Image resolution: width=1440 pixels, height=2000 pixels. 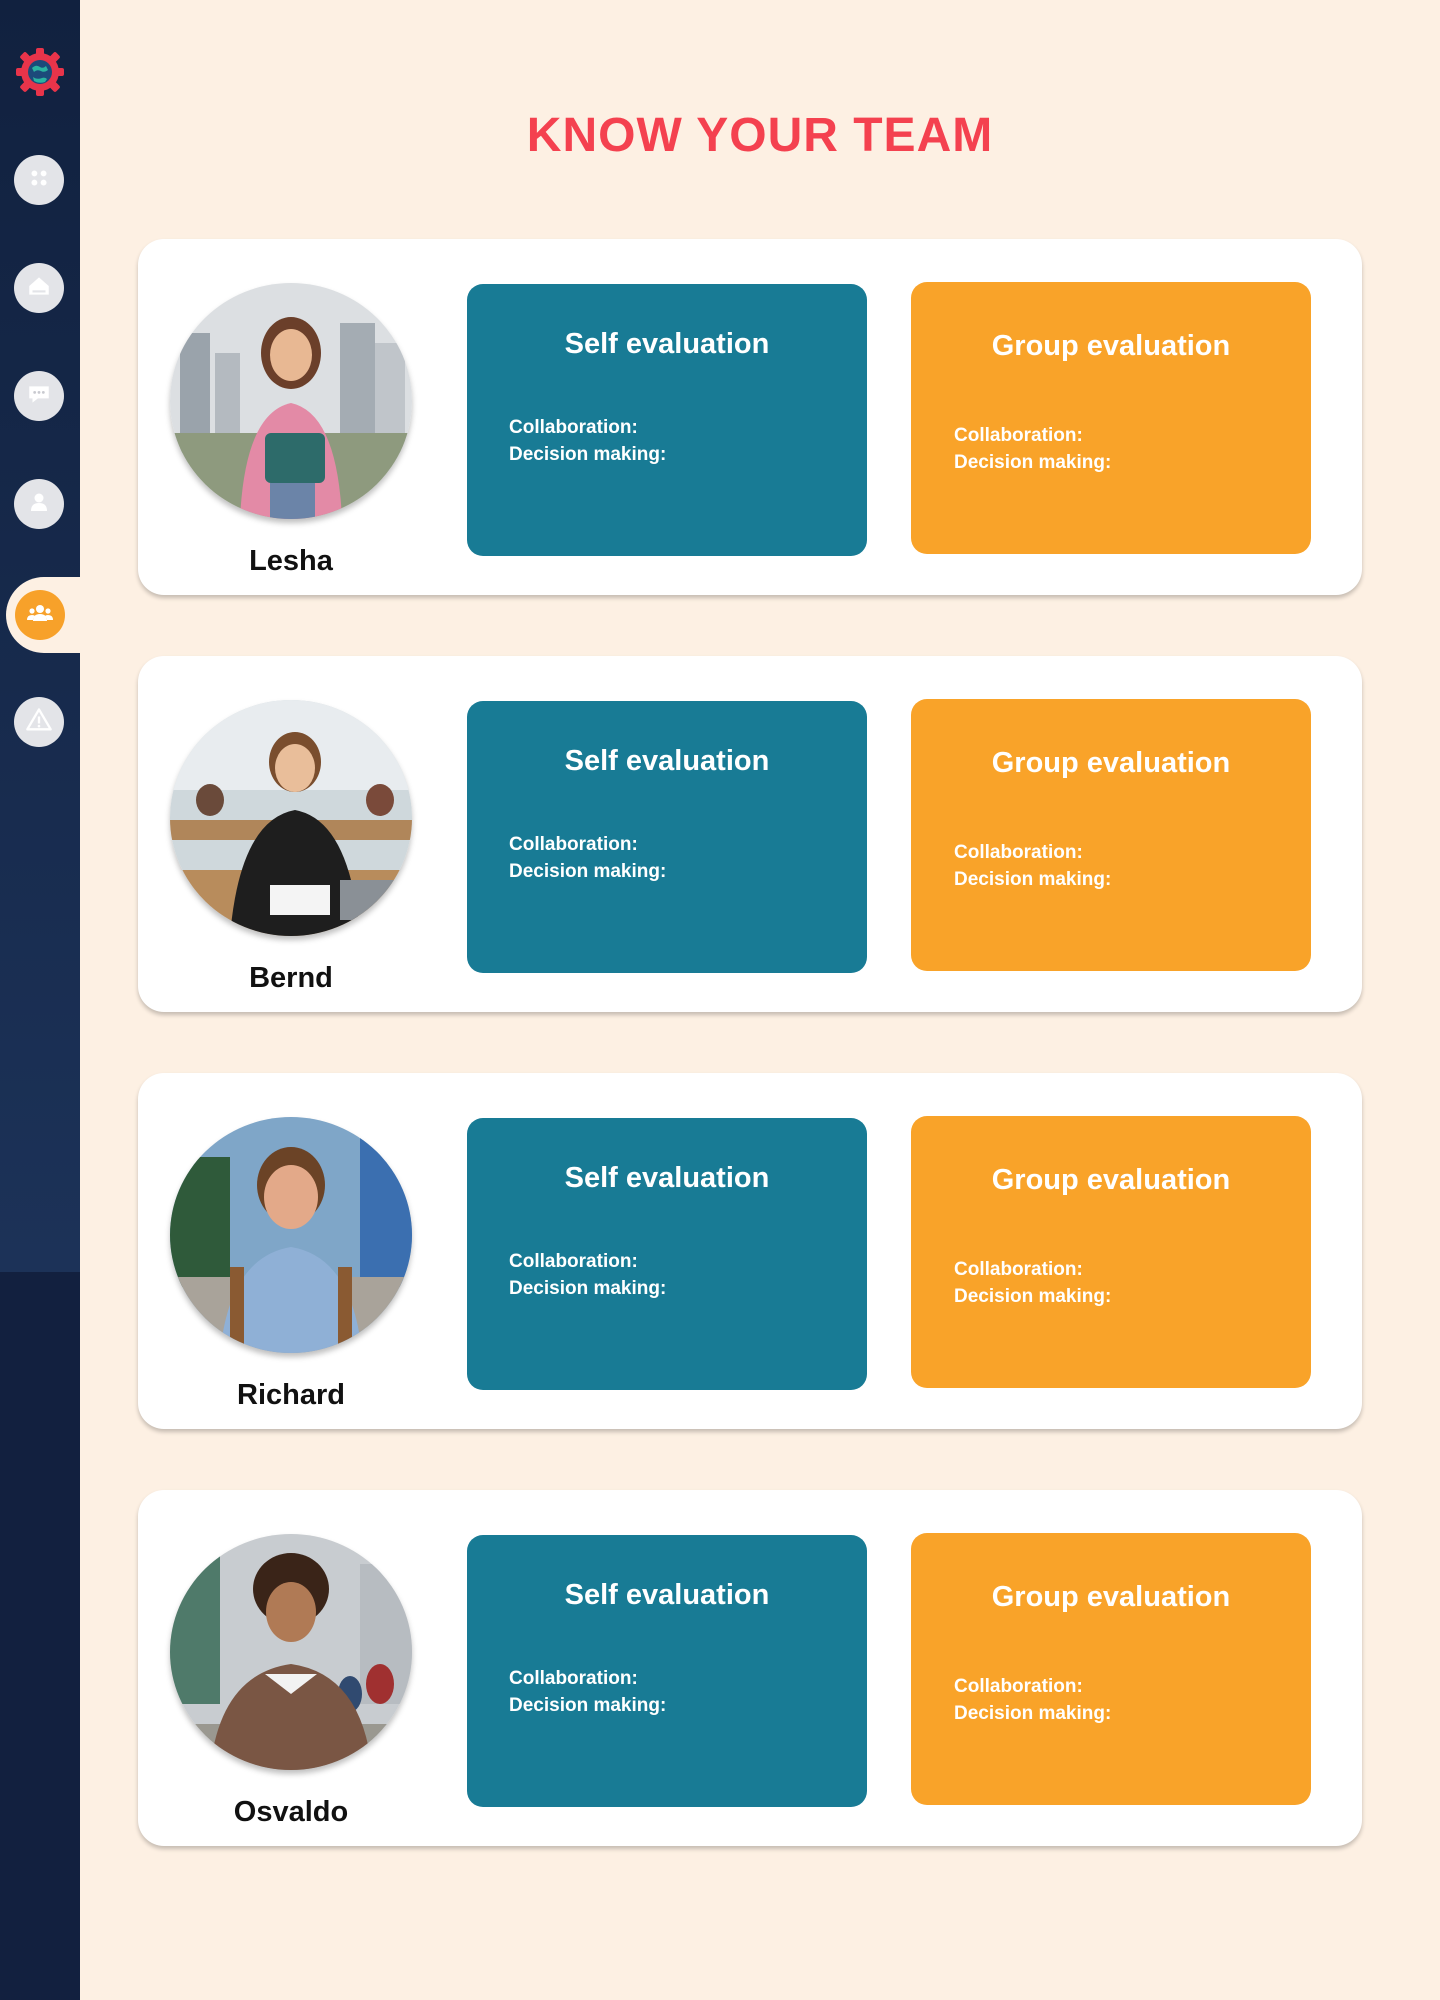 I want to click on nav-item-home, so click(x=39, y=288).